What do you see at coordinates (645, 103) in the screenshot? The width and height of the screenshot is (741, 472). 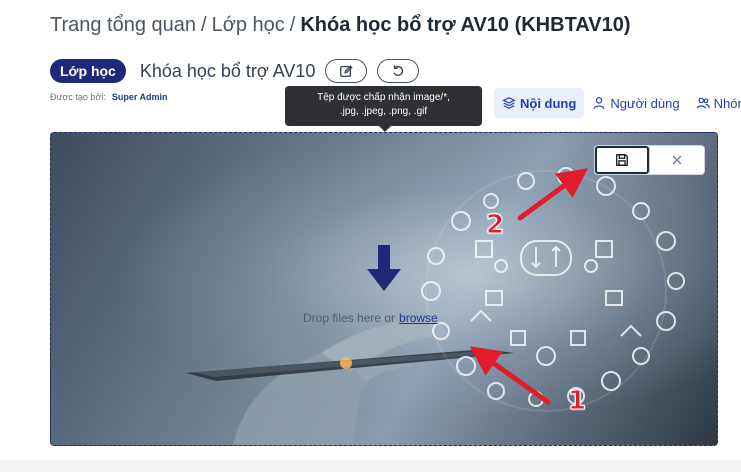 I see `tab-users-label: Người dùng` at bounding box center [645, 103].